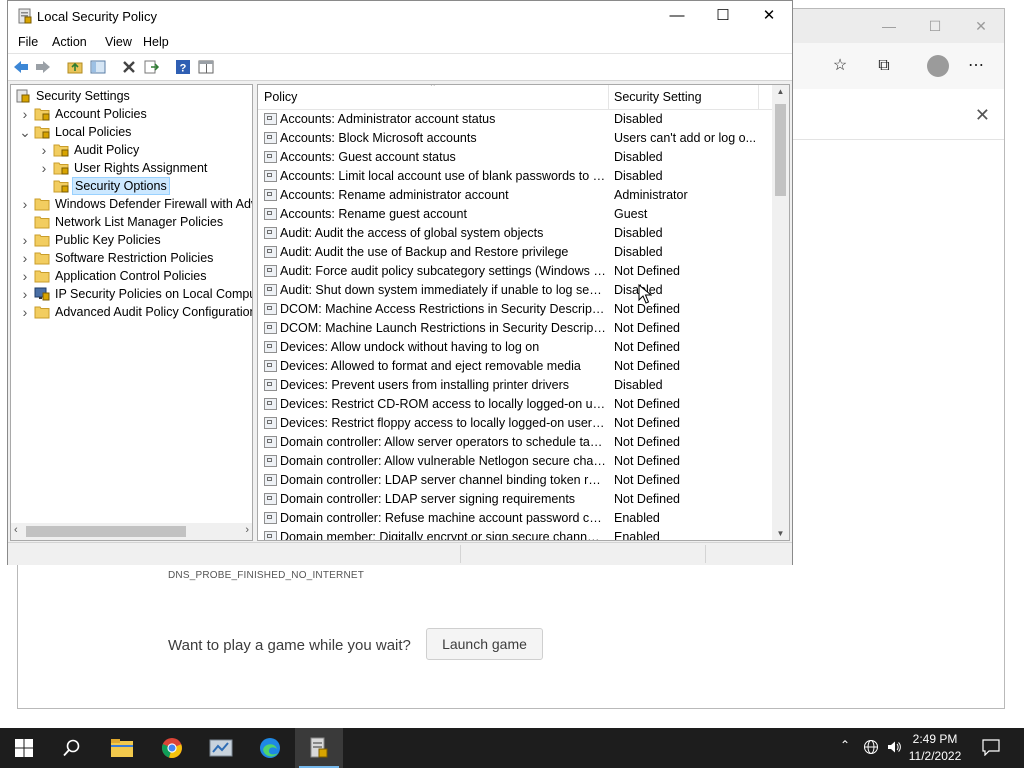  Describe the element at coordinates (780, 312) in the screenshot. I see `list-vertical-scrollbar: ▲ ▼` at that location.